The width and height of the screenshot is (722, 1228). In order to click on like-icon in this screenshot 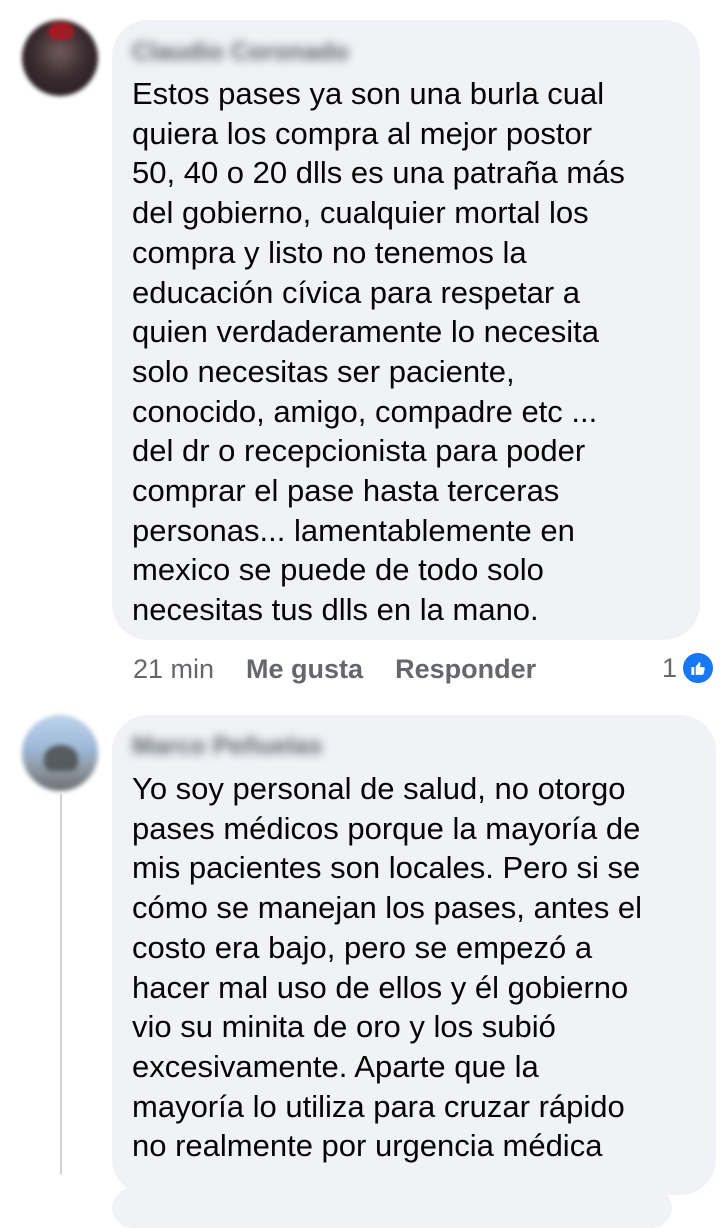, I will do `click(698, 668)`.